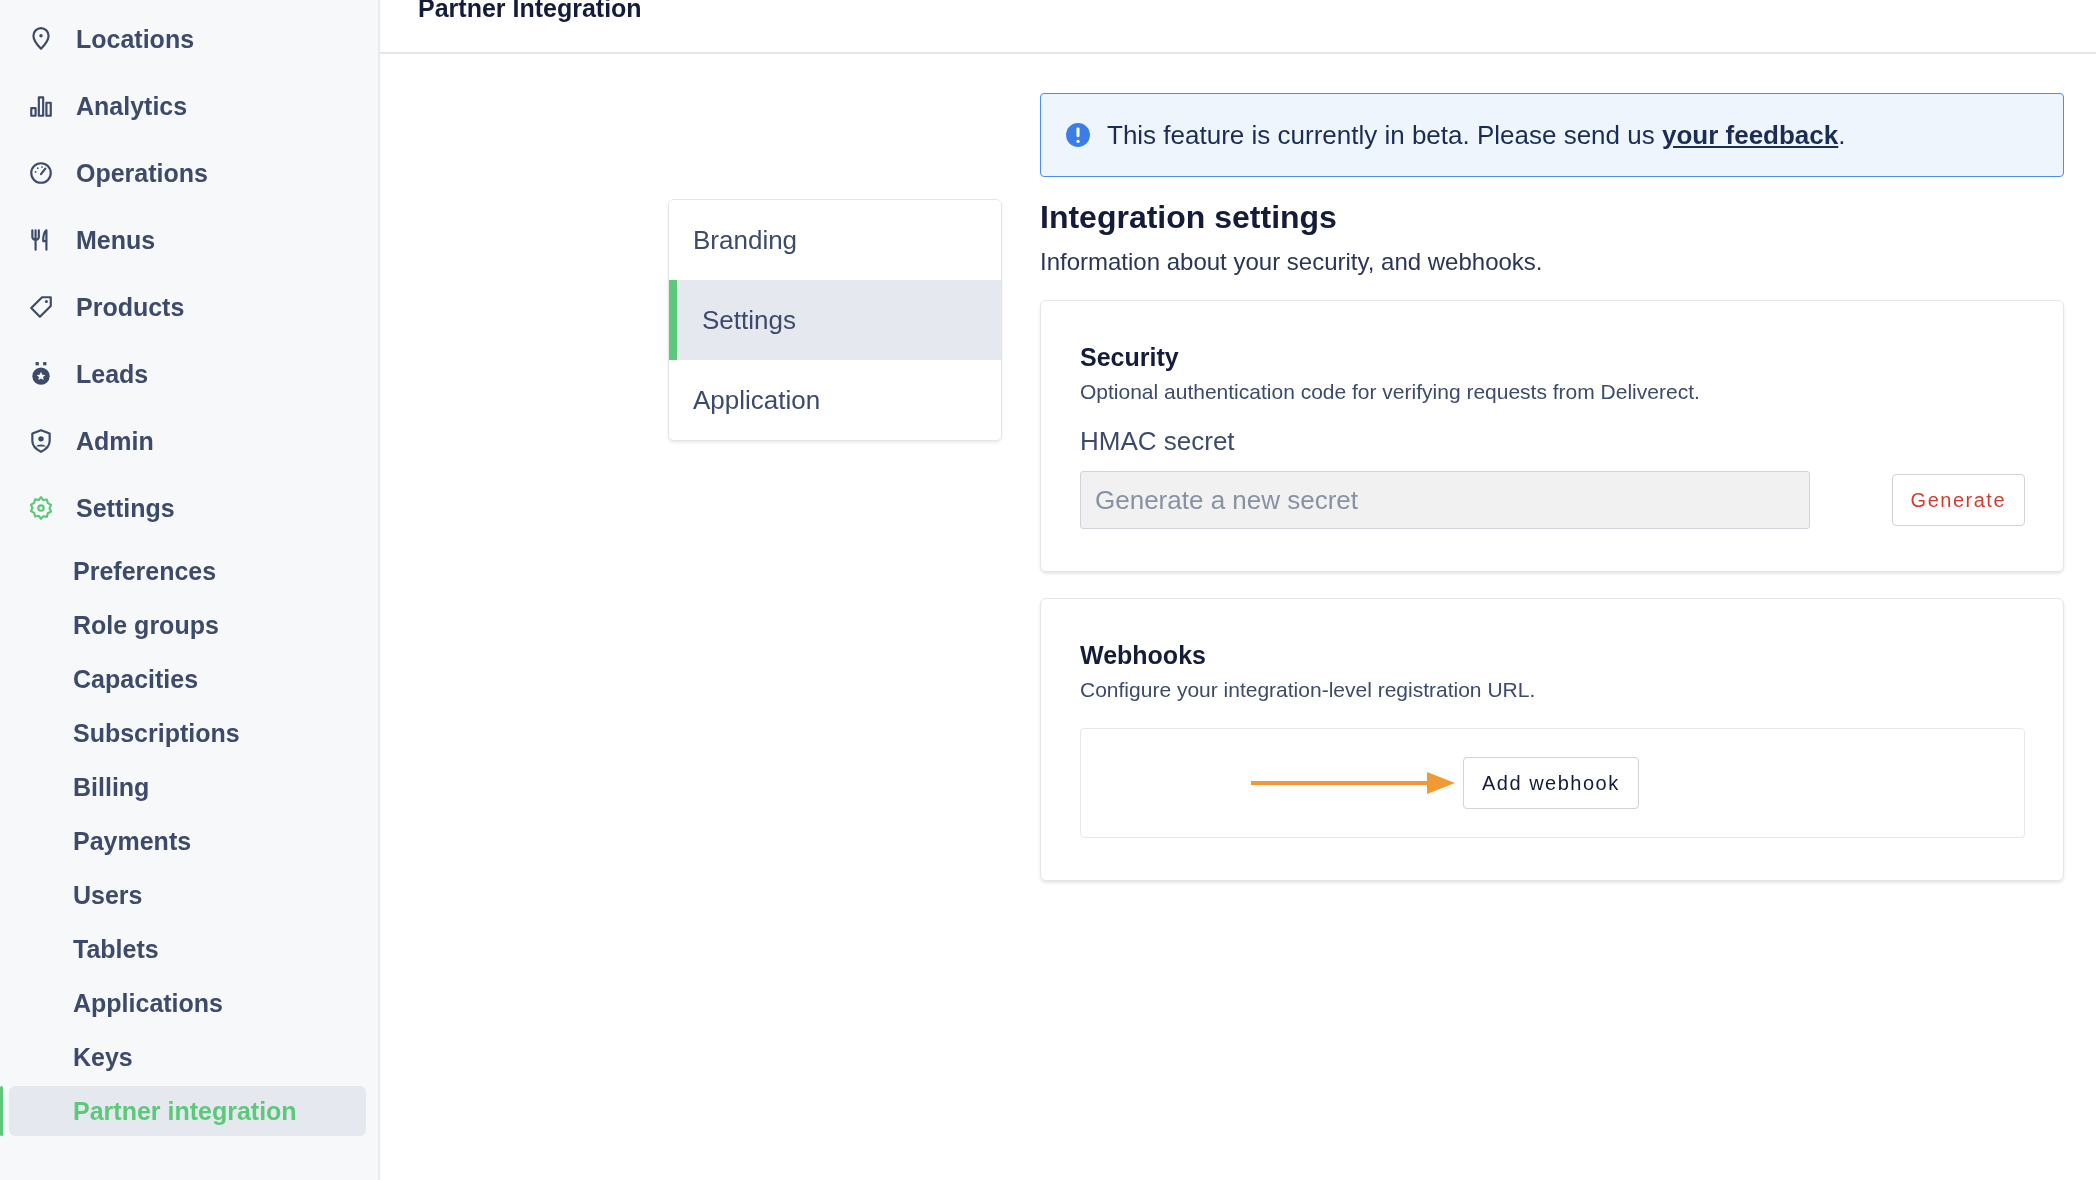  I want to click on tab: Settings, so click(835, 320).